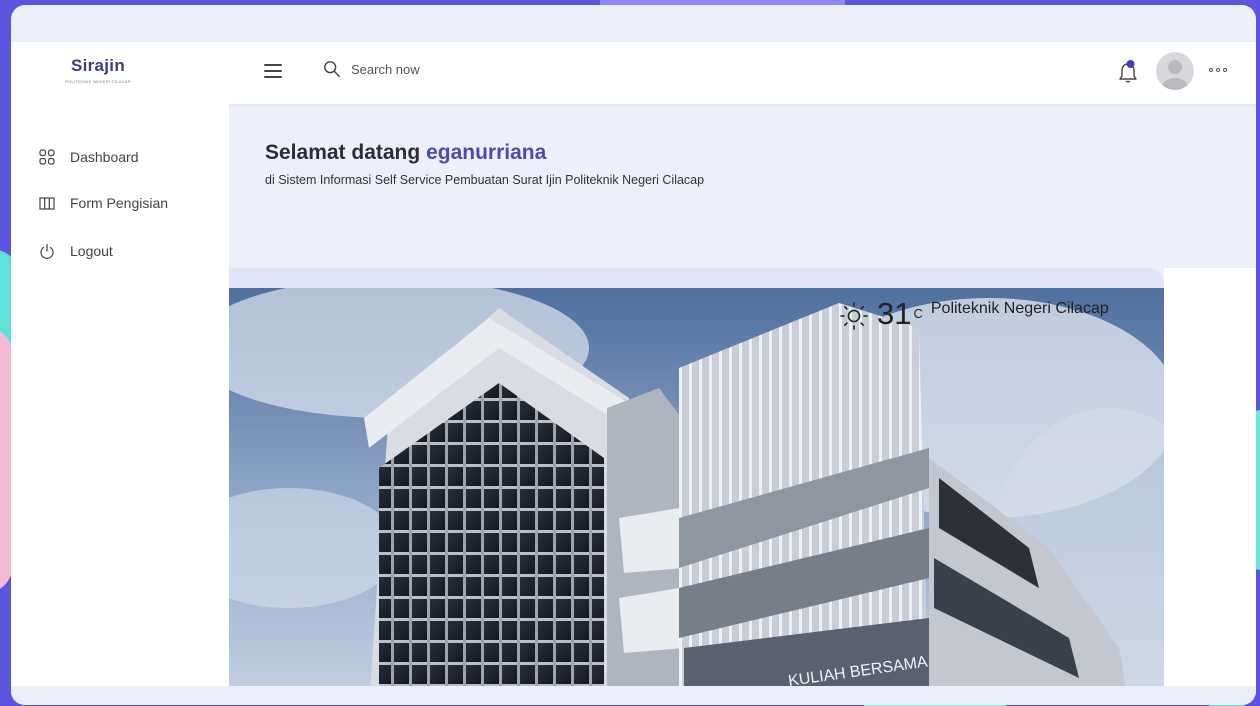 This screenshot has height=706, width=1260. I want to click on sidebar-item-label: Logout, so click(91, 251).